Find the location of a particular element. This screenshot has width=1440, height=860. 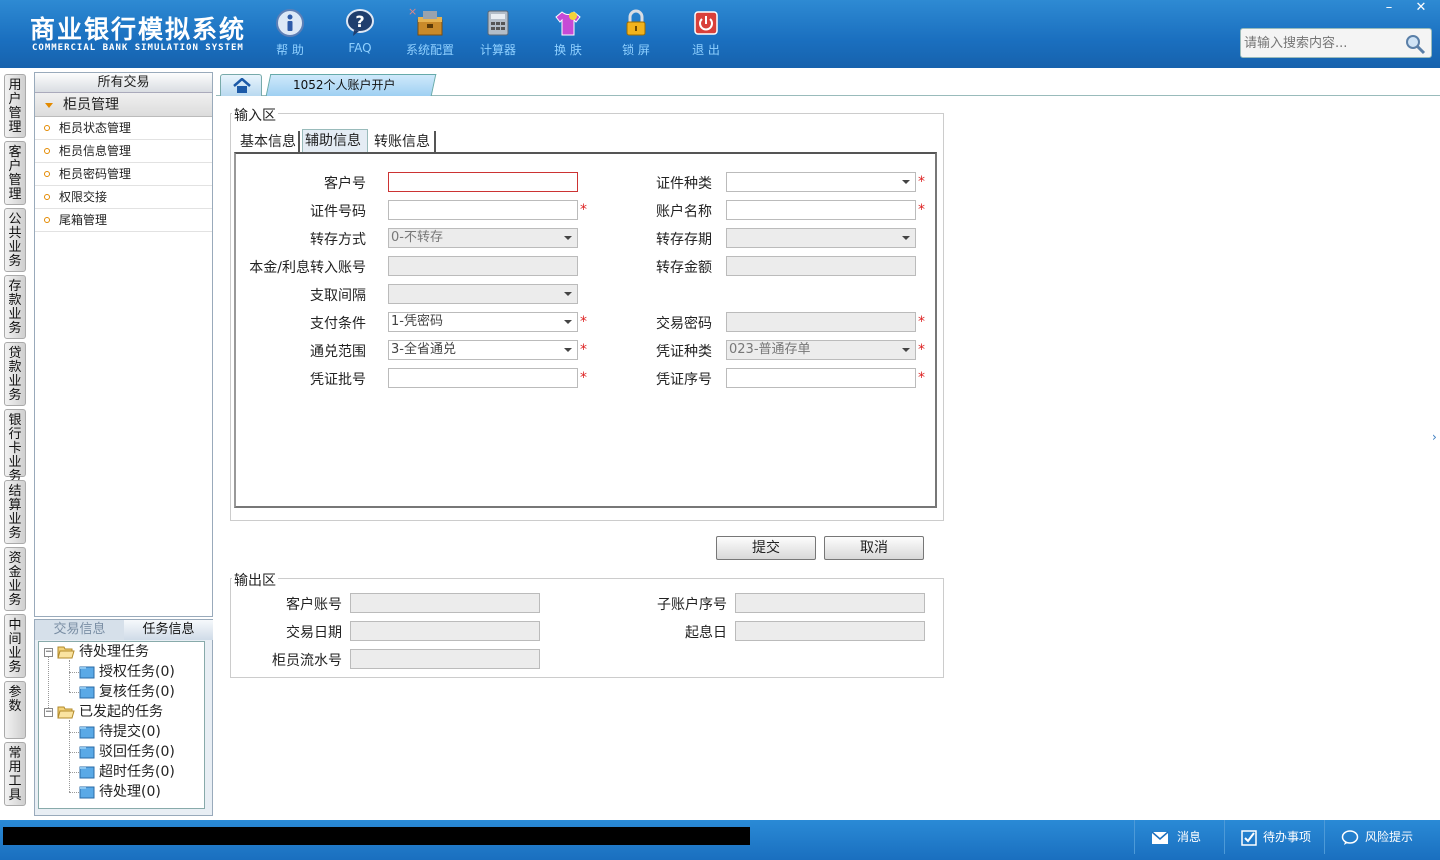

trade-password-input is located at coordinates (821, 322).